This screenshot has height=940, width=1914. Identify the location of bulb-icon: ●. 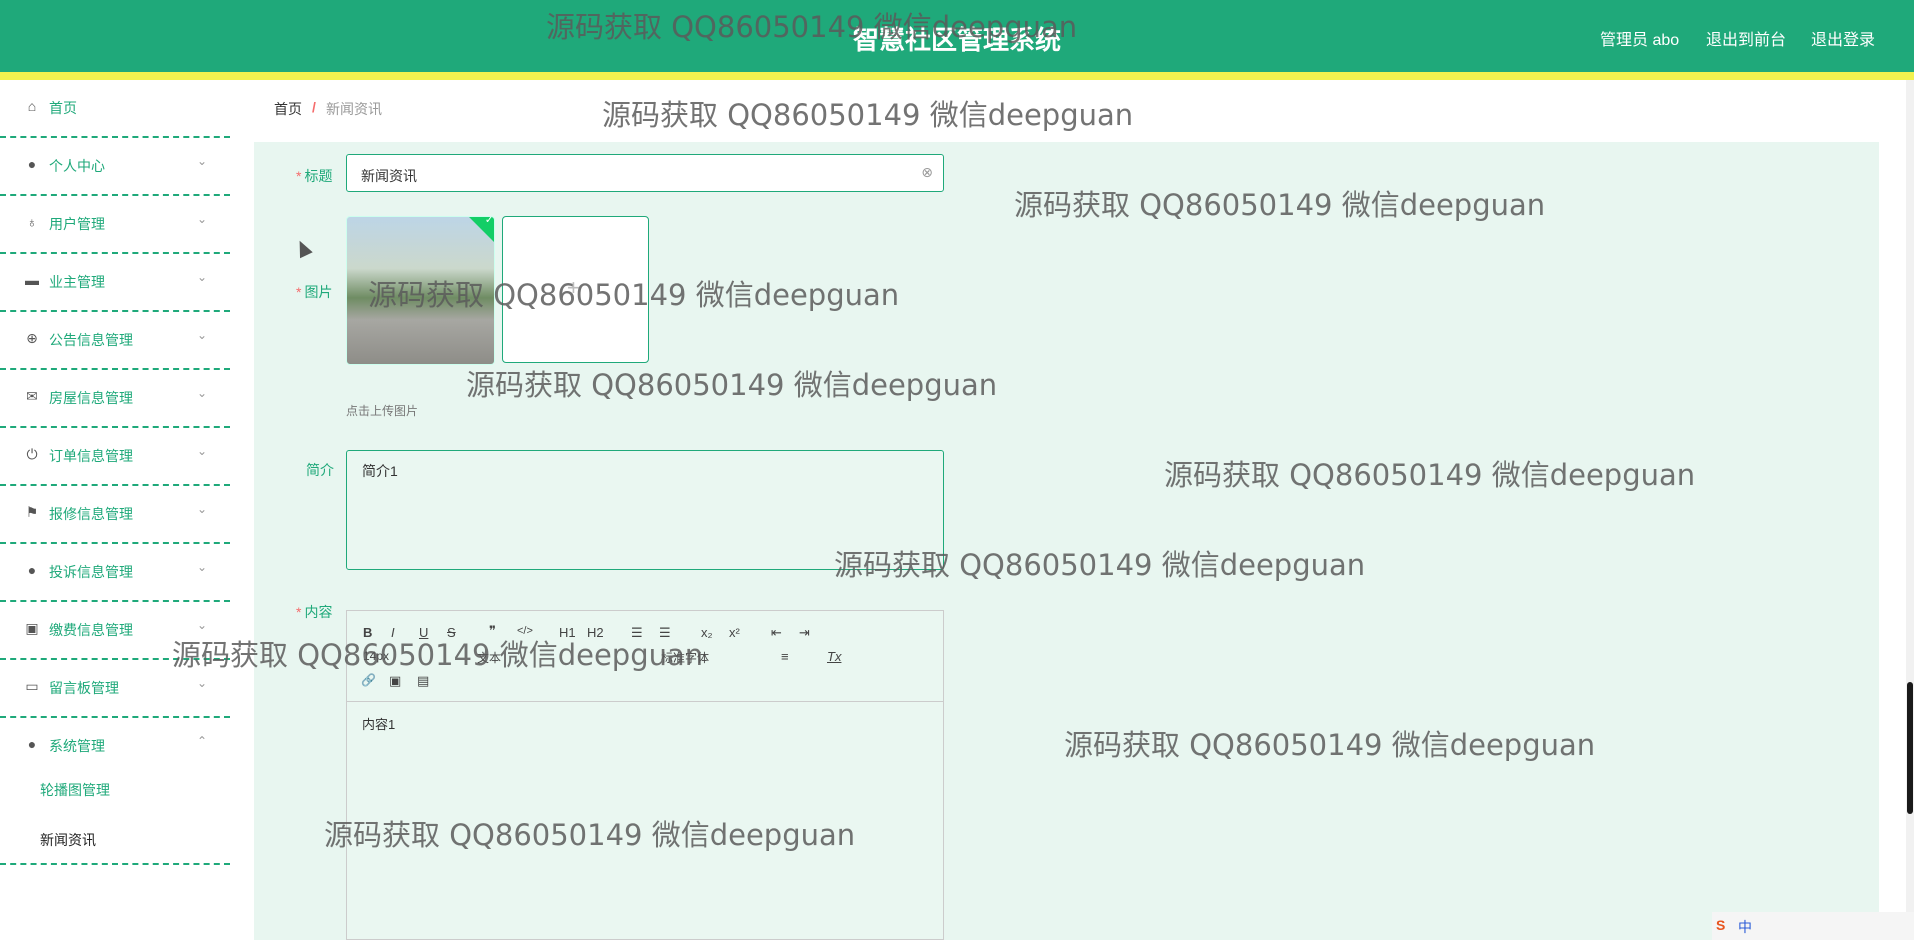
(32, 570).